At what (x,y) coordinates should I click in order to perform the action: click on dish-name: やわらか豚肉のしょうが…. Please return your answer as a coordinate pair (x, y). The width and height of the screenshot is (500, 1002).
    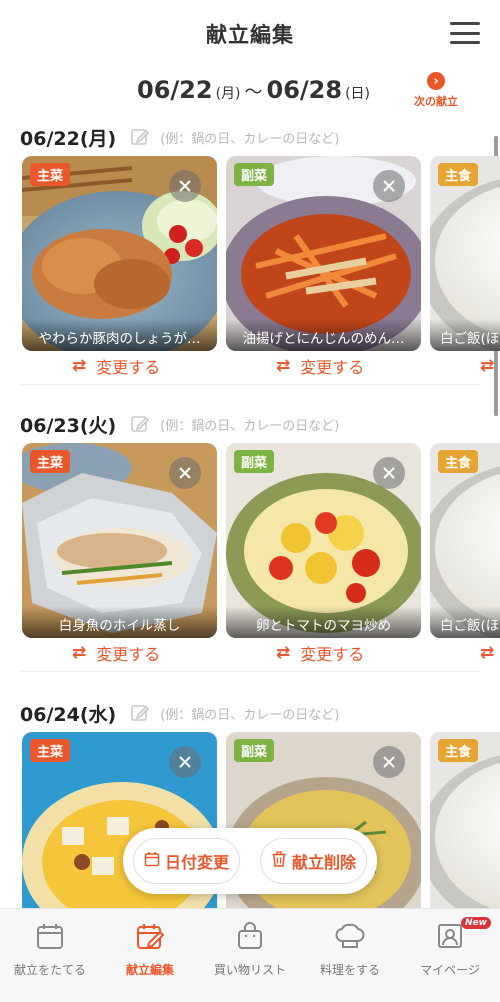
    Looking at the image, I should click on (119, 335).